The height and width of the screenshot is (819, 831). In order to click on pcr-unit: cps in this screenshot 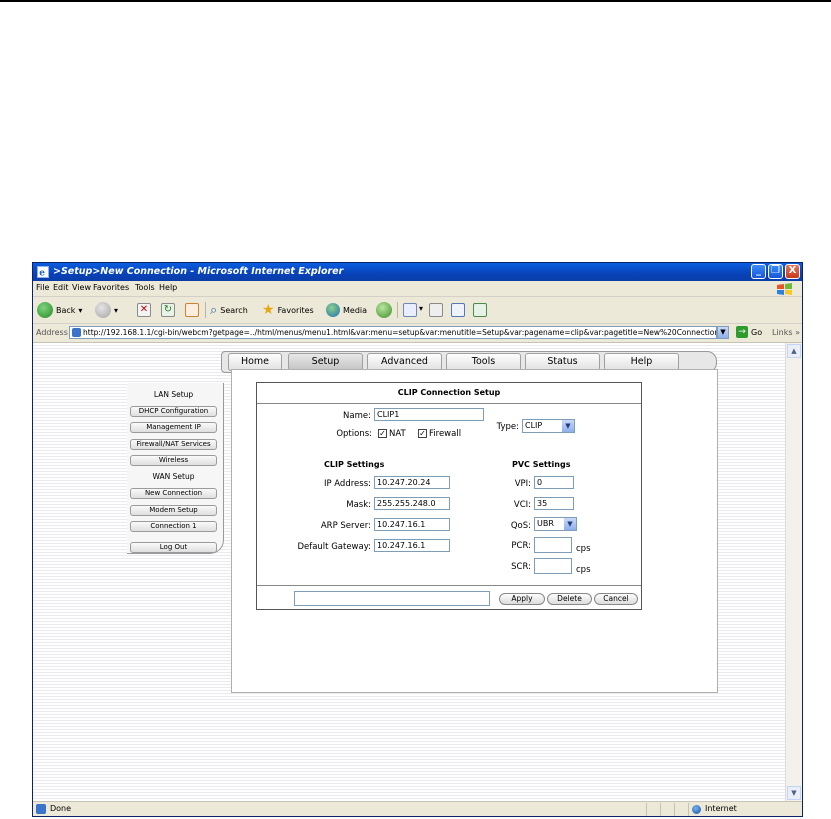, I will do `click(583, 549)`.